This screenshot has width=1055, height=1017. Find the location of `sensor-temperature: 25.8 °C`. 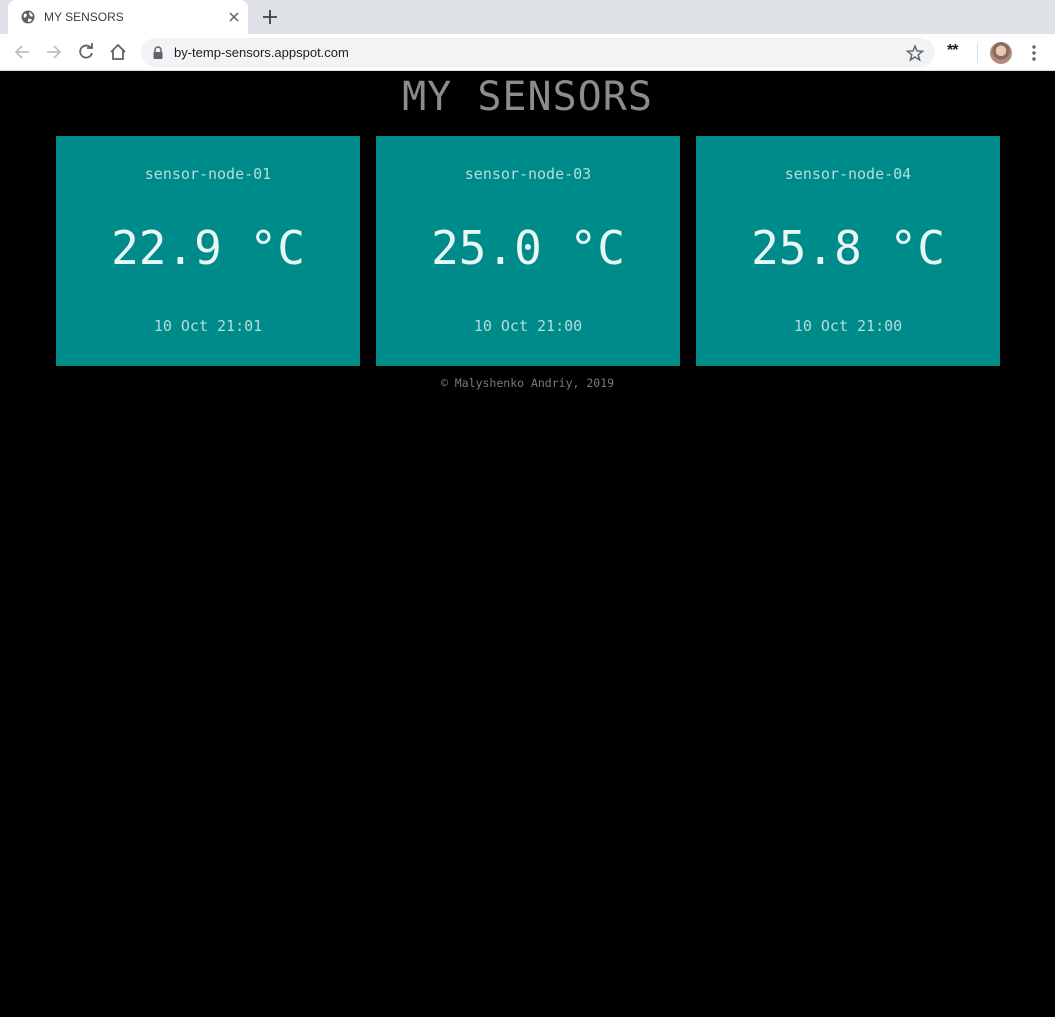

sensor-temperature: 25.8 °C is located at coordinates (848, 248).